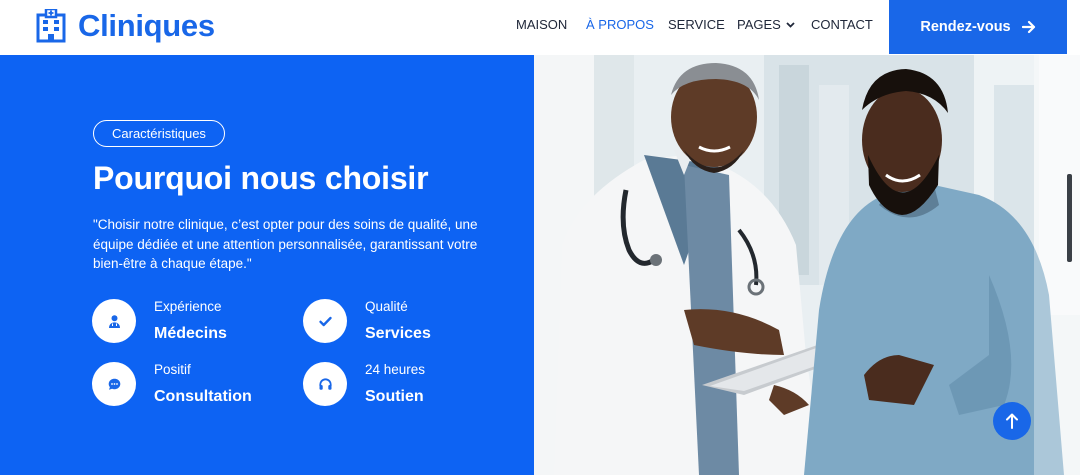 This screenshot has height=475, width=1080. I want to click on feature-title: Services, so click(398, 333).